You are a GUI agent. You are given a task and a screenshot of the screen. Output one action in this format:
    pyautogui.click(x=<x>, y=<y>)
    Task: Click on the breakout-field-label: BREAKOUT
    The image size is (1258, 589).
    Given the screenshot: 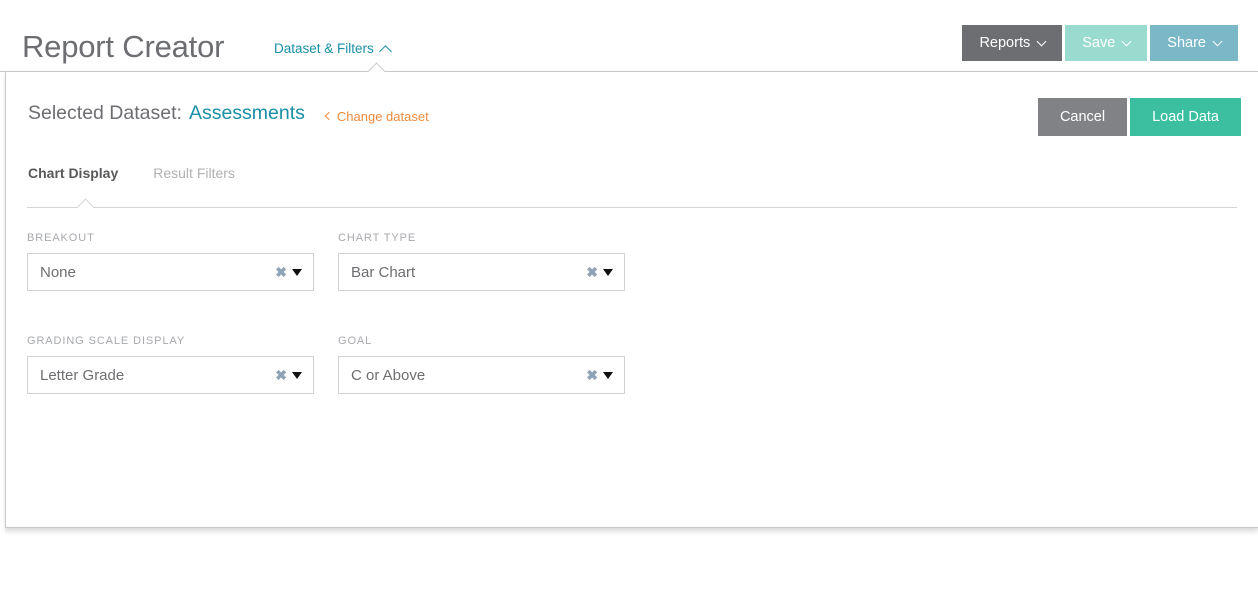 What is the action you would take?
    pyautogui.click(x=61, y=238)
    